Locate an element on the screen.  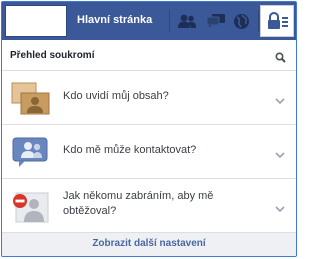
privacy-item-label: Kdo uvidí můj obsah? is located at coordinates (116, 96).